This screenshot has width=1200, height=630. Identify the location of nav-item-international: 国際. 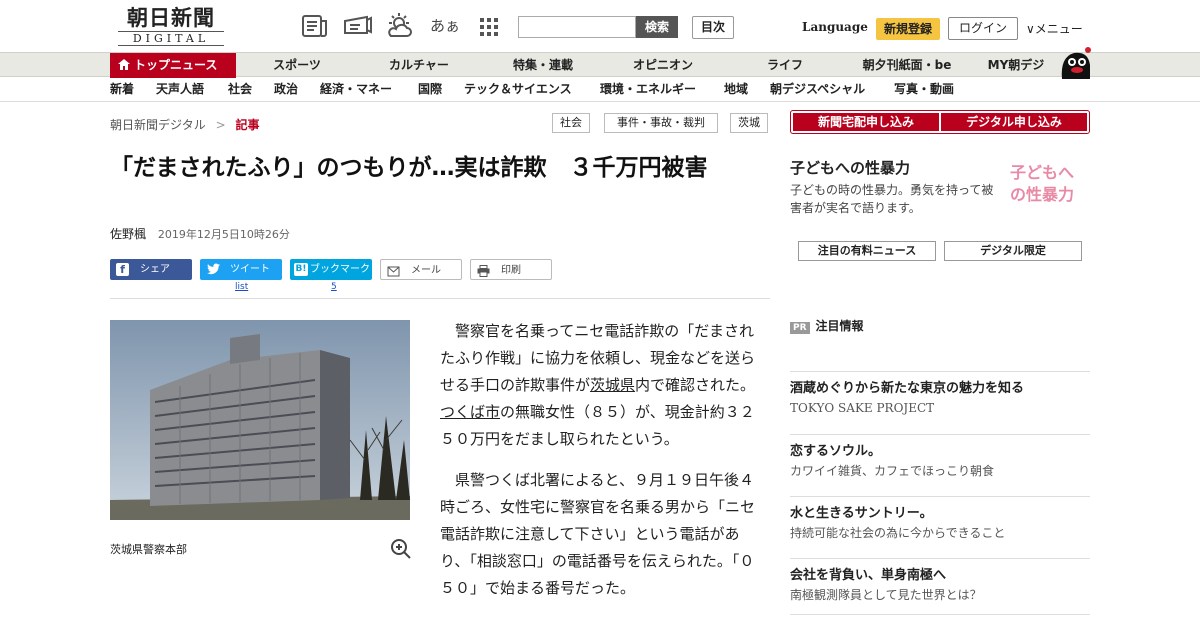
(430, 89).